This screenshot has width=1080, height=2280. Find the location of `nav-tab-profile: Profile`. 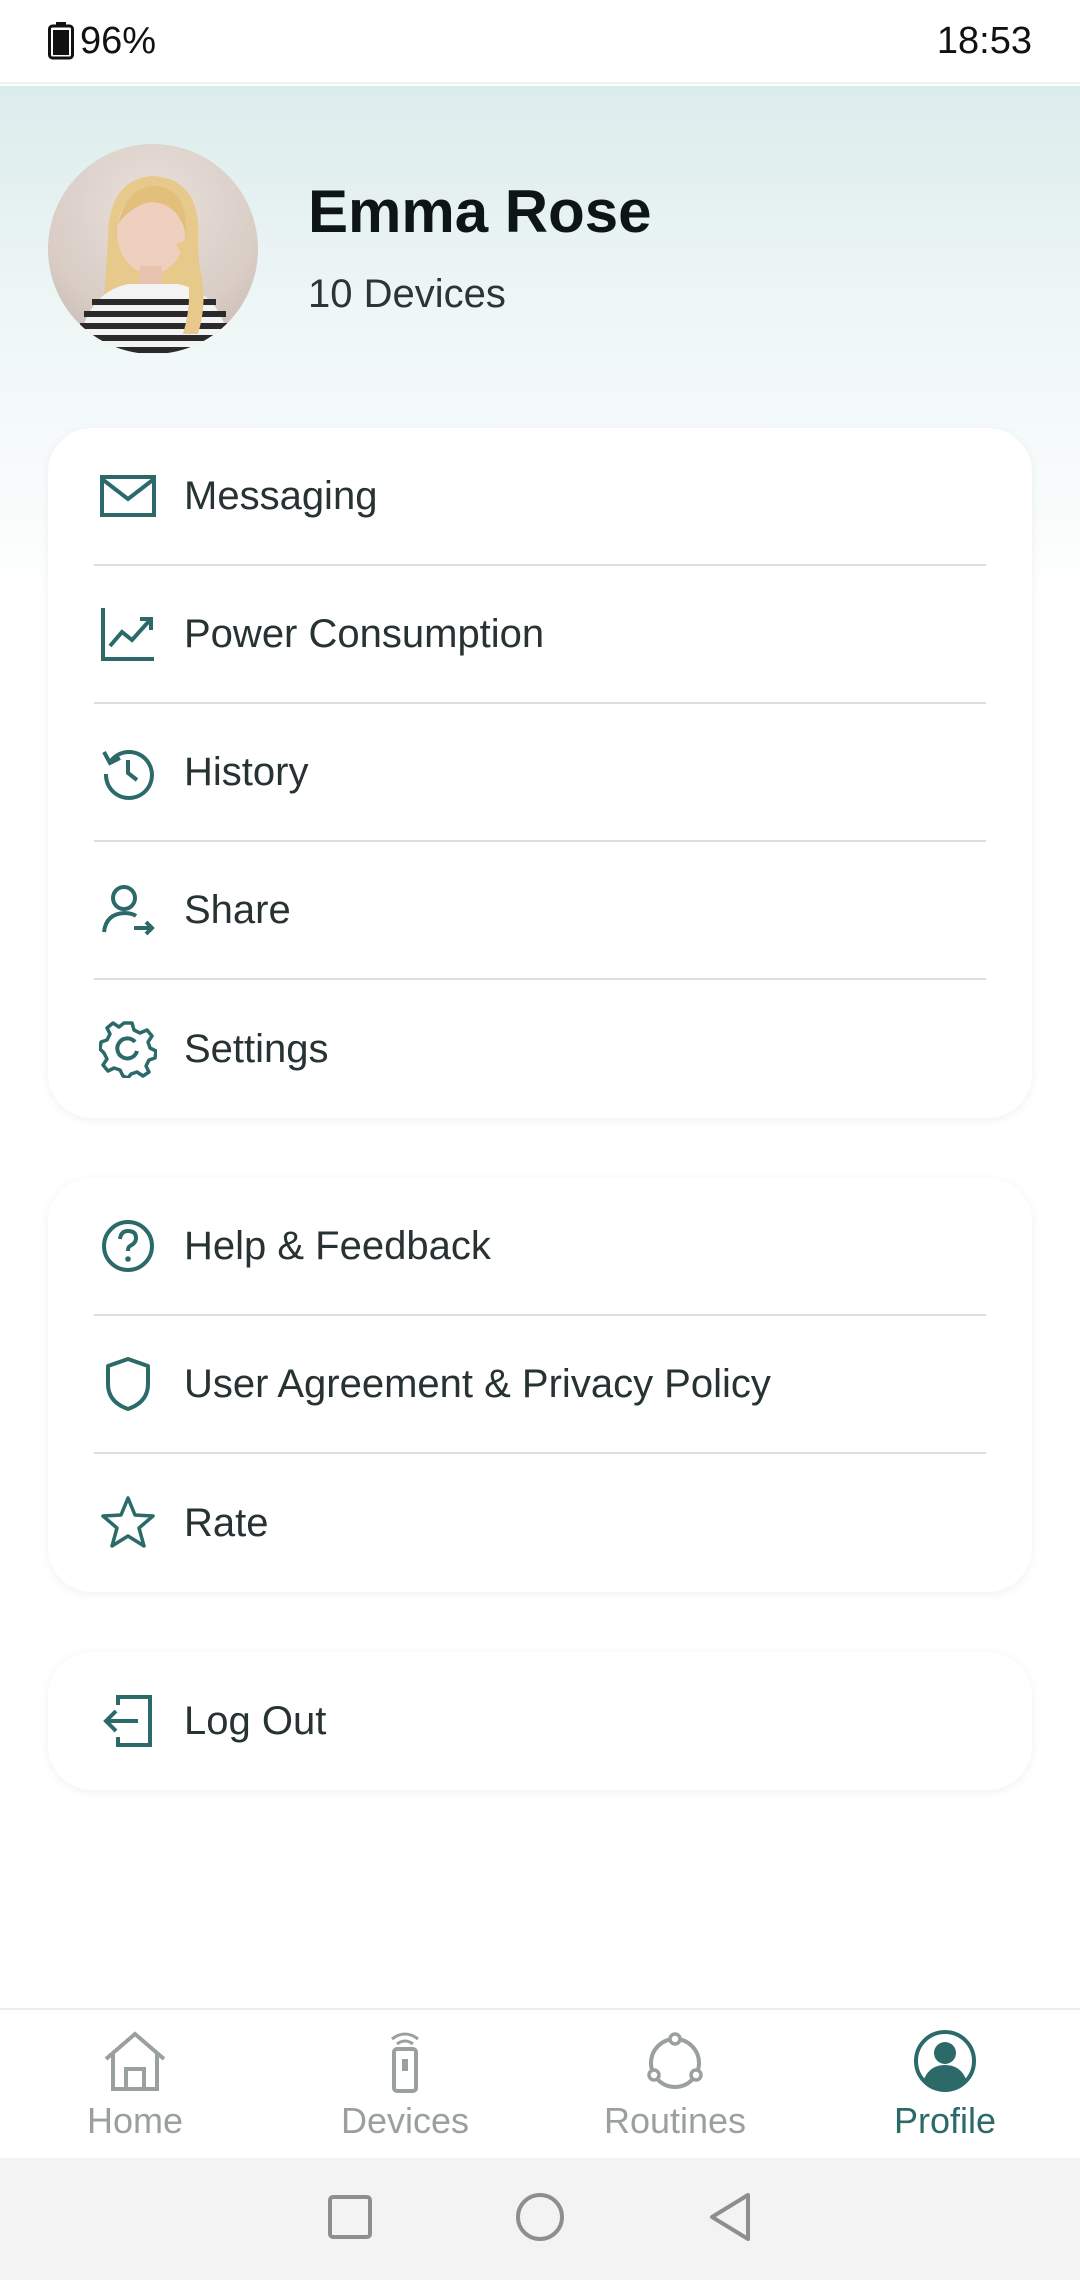

nav-tab-profile: Profile is located at coordinates (945, 2085).